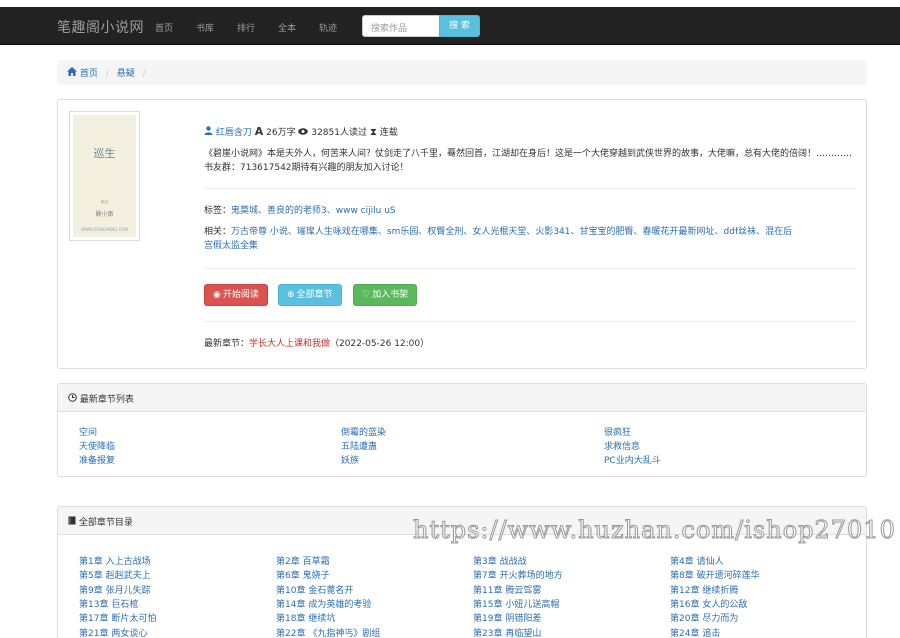 This screenshot has width=900, height=638. What do you see at coordinates (73, 73) in the screenshot?
I see `home-icon` at bounding box center [73, 73].